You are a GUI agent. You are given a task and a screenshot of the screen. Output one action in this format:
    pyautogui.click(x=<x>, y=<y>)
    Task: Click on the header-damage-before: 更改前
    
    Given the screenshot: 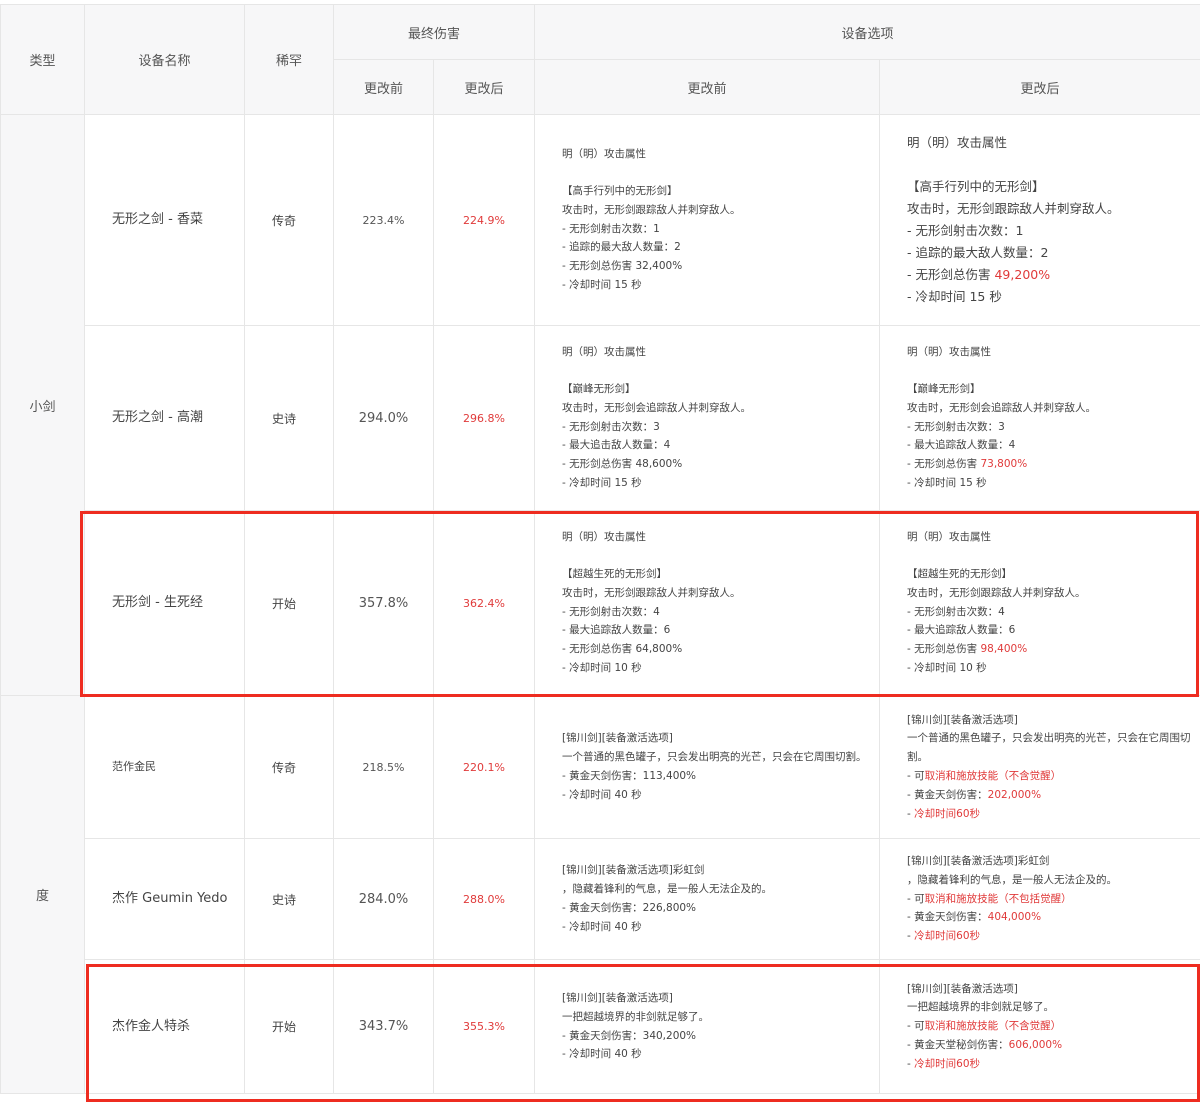 What is the action you would take?
    pyautogui.click(x=384, y=87)
    